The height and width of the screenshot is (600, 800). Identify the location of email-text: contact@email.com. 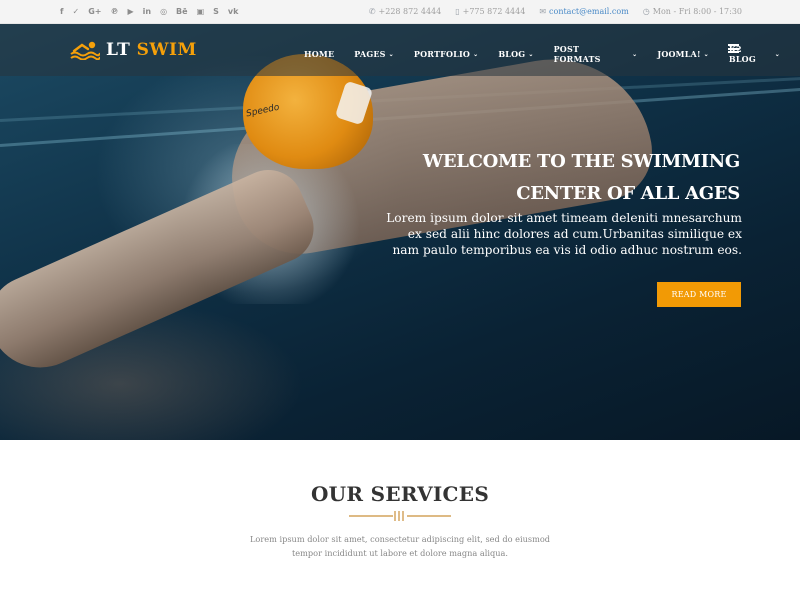
(589, 11).